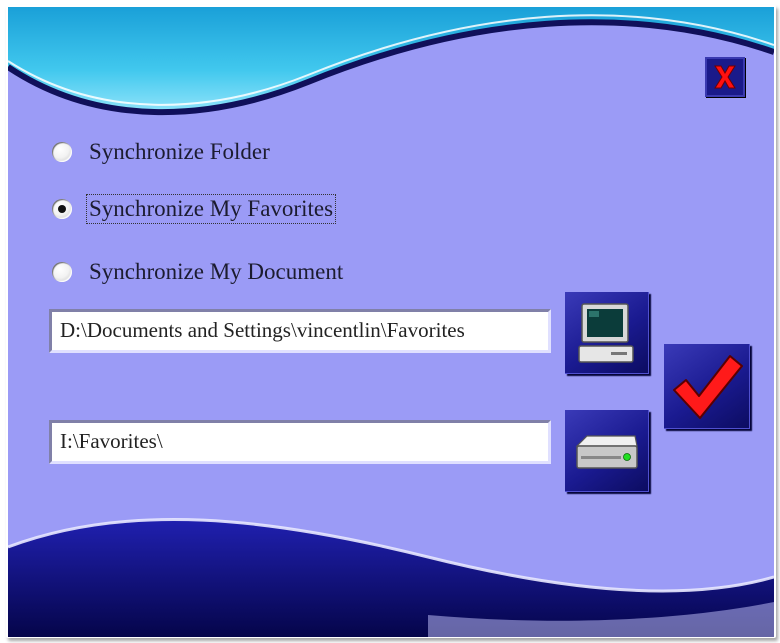  Describe the element at coordinates (216, 271) in the screenshot. I see `option-label: Synchronize My Document` at that location.